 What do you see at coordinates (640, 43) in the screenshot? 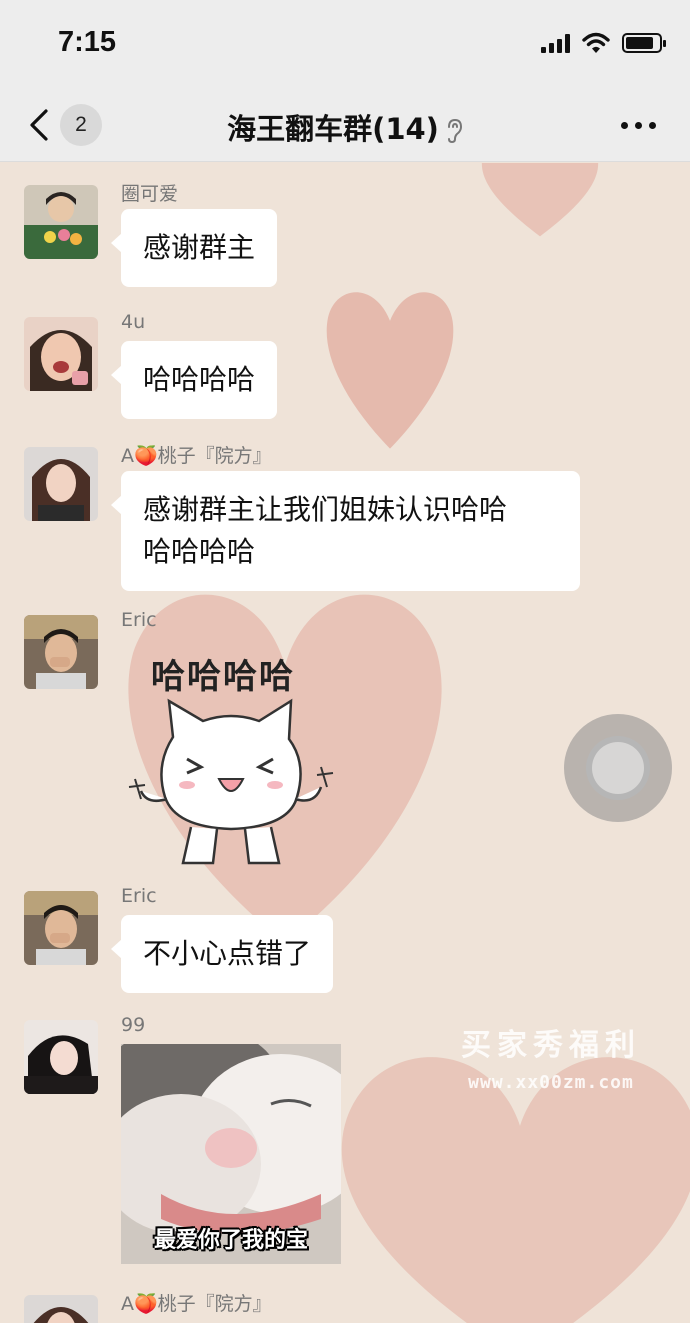
I see `battery-fill` at bounding box center [640, 43].